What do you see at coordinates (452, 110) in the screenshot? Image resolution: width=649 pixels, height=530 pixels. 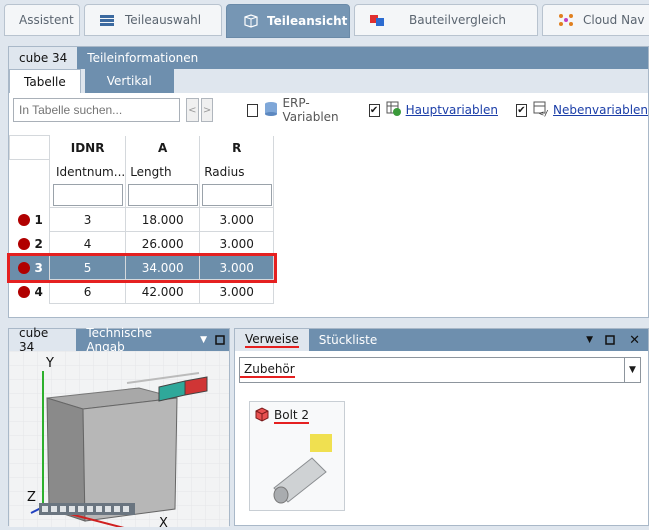 I see `main-variables-link: Hauptvariablen` at bounding box center [452, 110].